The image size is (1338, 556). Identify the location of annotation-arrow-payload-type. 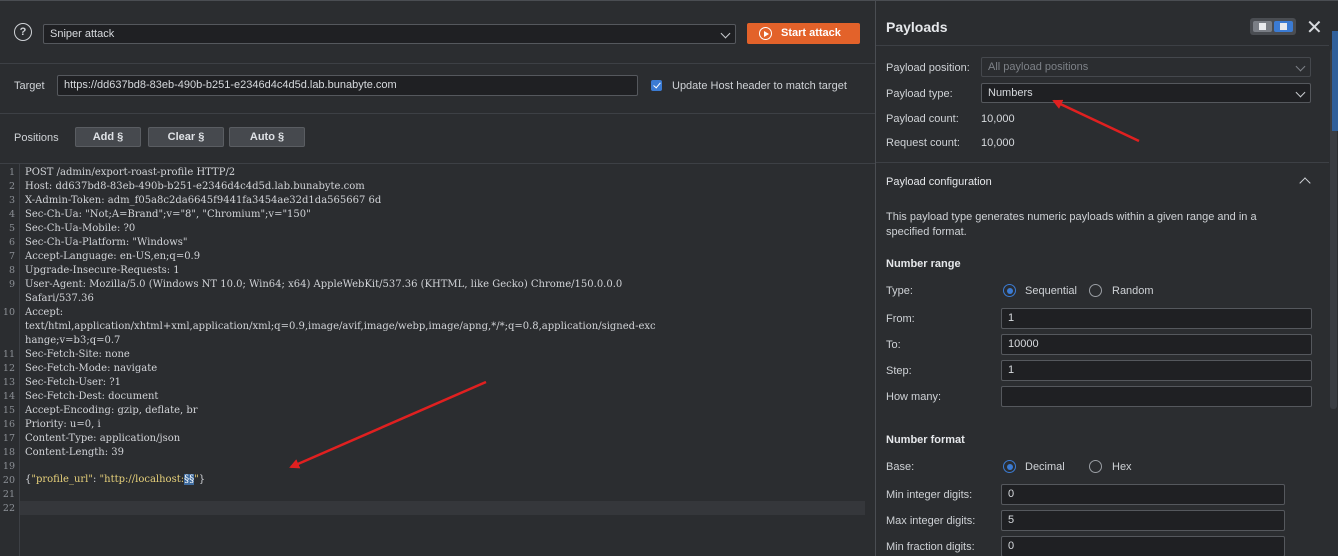
(1096, 121).